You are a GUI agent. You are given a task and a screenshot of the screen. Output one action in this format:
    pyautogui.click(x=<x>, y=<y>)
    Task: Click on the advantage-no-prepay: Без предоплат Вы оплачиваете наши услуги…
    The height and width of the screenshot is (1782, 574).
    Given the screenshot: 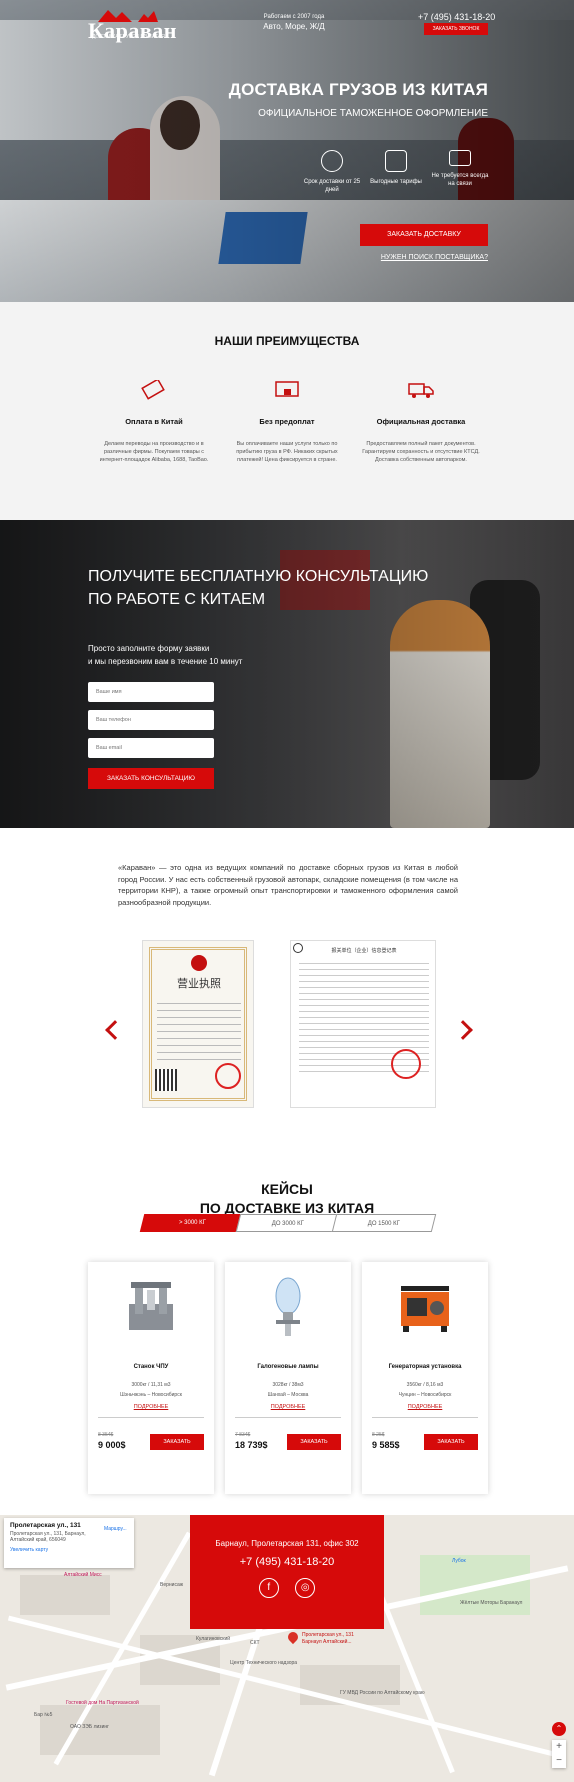 What is the action you would take?
    pyautogui.click(x=287, y=422)
    